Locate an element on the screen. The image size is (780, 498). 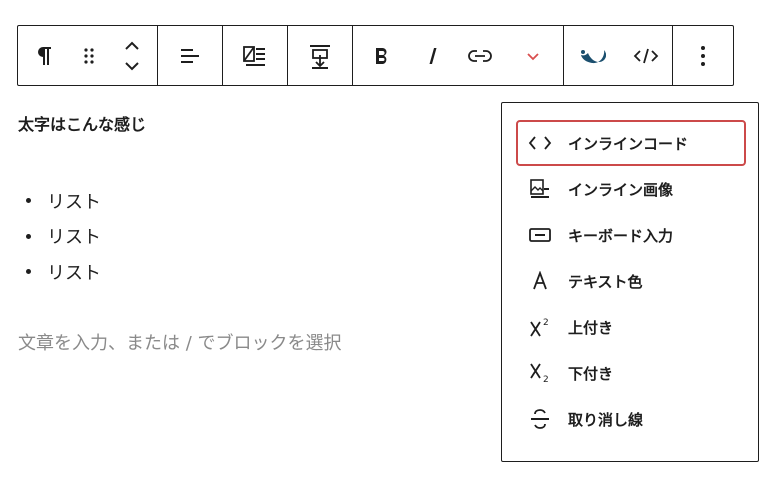
block-controls-group is located at coordinates (88, 55).